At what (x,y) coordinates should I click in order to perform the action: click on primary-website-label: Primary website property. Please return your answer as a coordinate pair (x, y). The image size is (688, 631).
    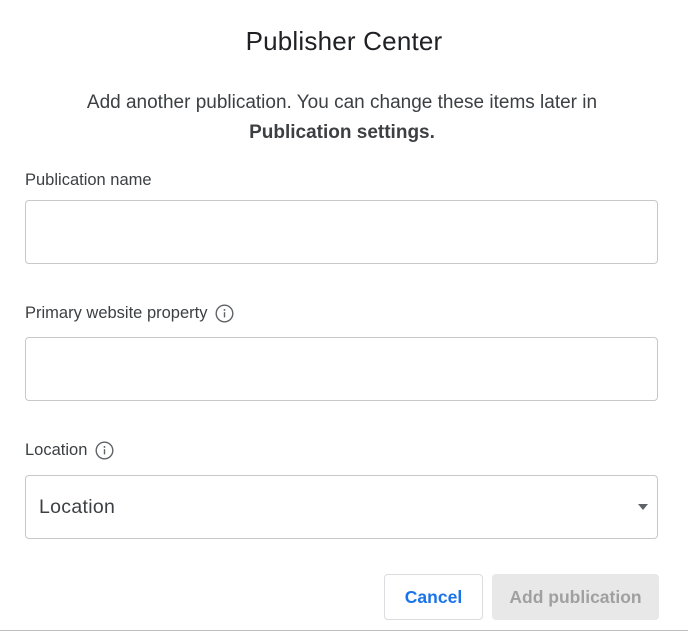
    Looking at the image, I should click on (129, 313).